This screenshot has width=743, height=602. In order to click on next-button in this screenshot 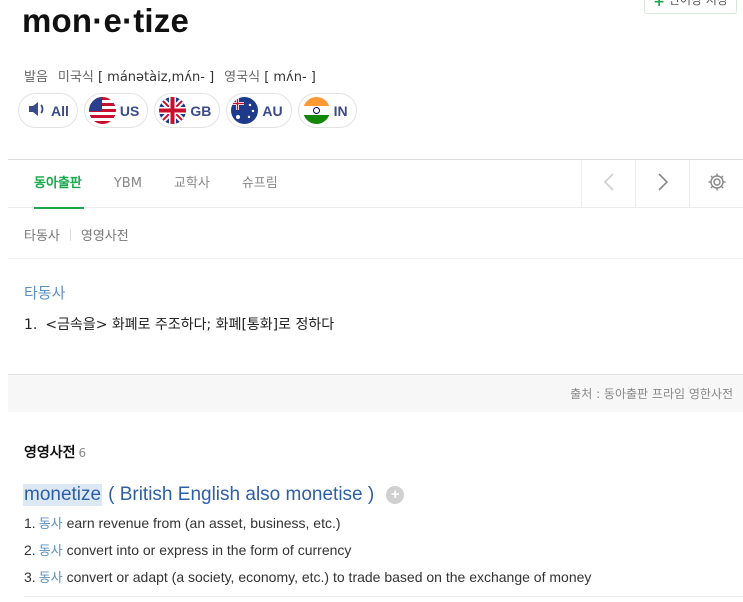, I will do `click(662, 184)`.